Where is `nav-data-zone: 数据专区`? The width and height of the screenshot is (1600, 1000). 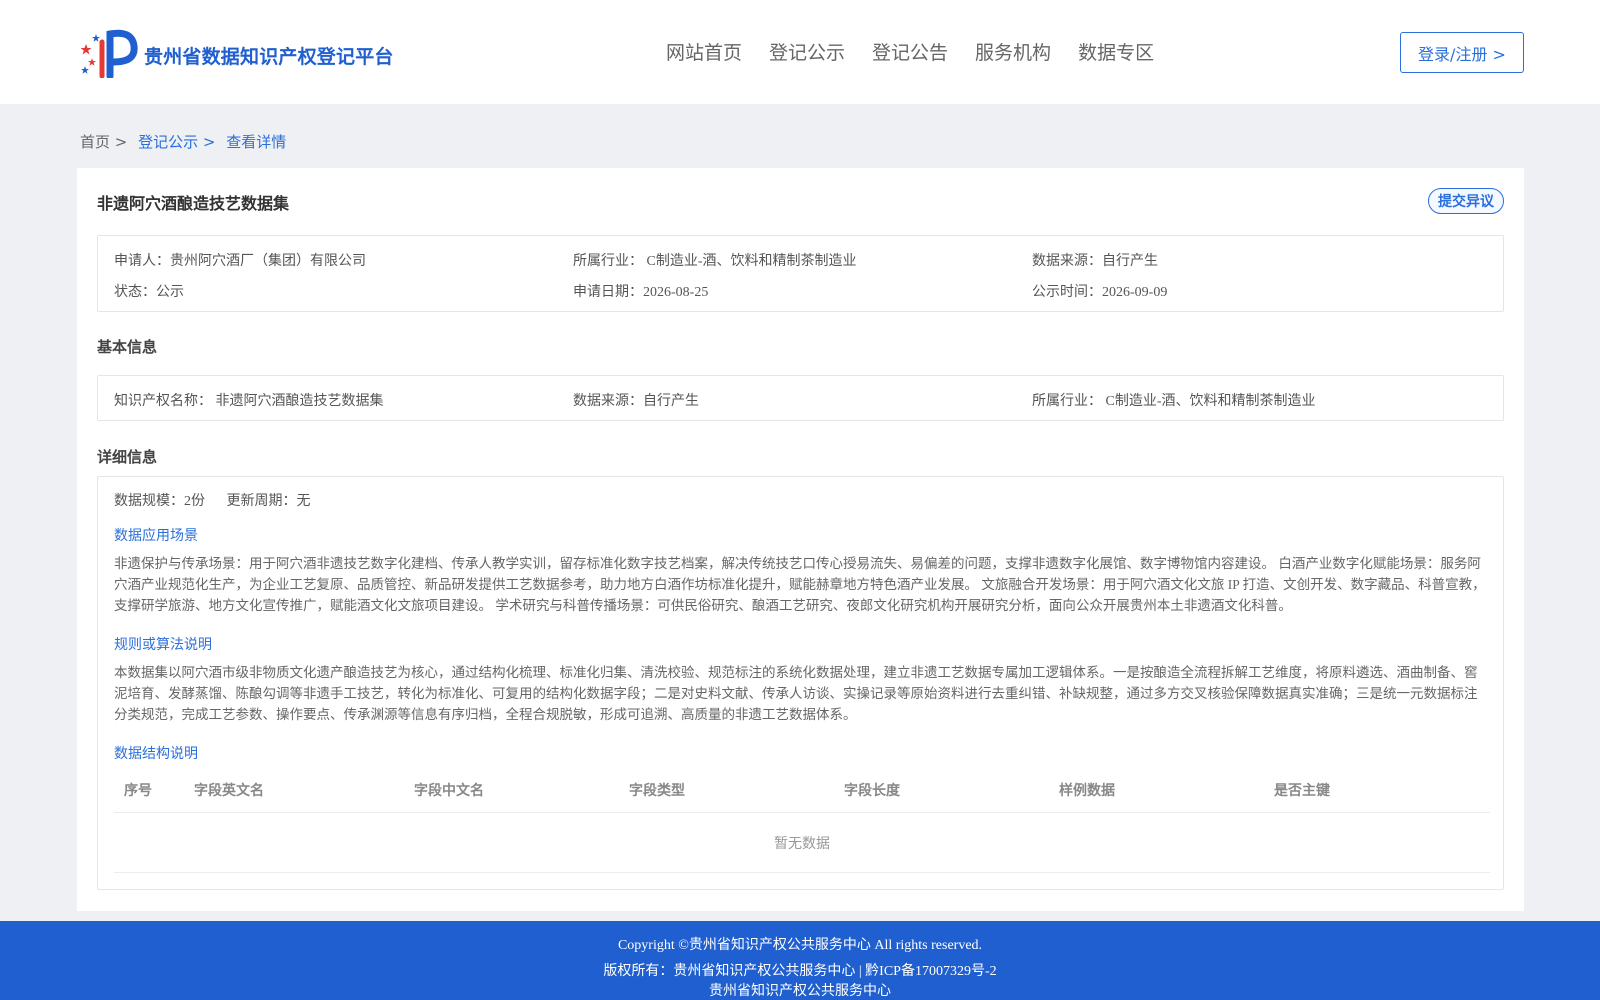
nav-data-zone: 数据专区 is located at coordinates (1116, 51).